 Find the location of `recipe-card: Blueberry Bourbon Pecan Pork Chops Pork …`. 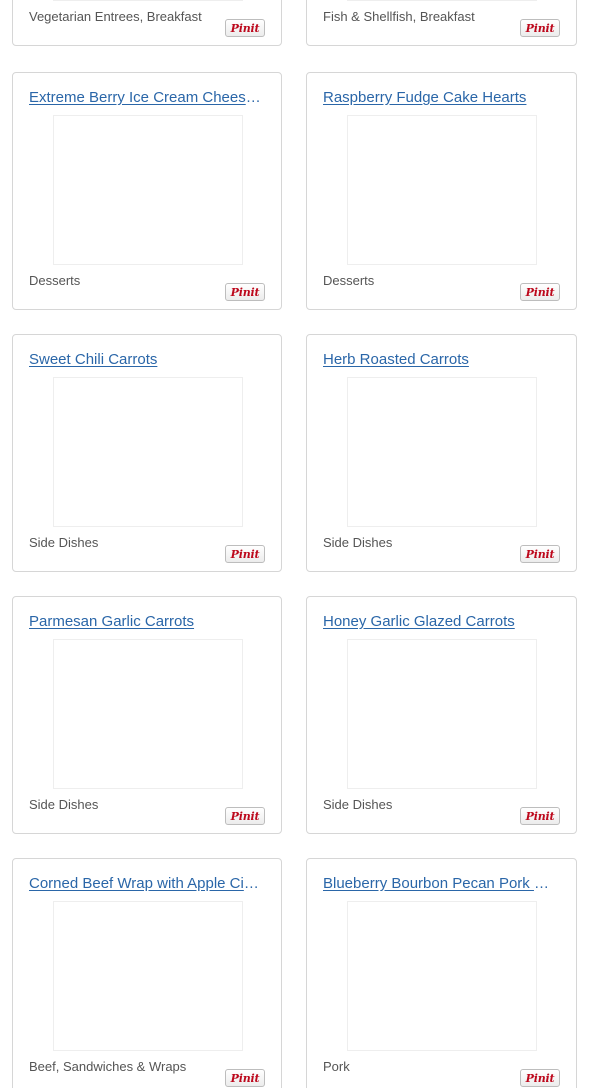

recipe-card: Blueberry Bourbon Pecan Pork Chops Pork … is located at coordinates (441, 973).